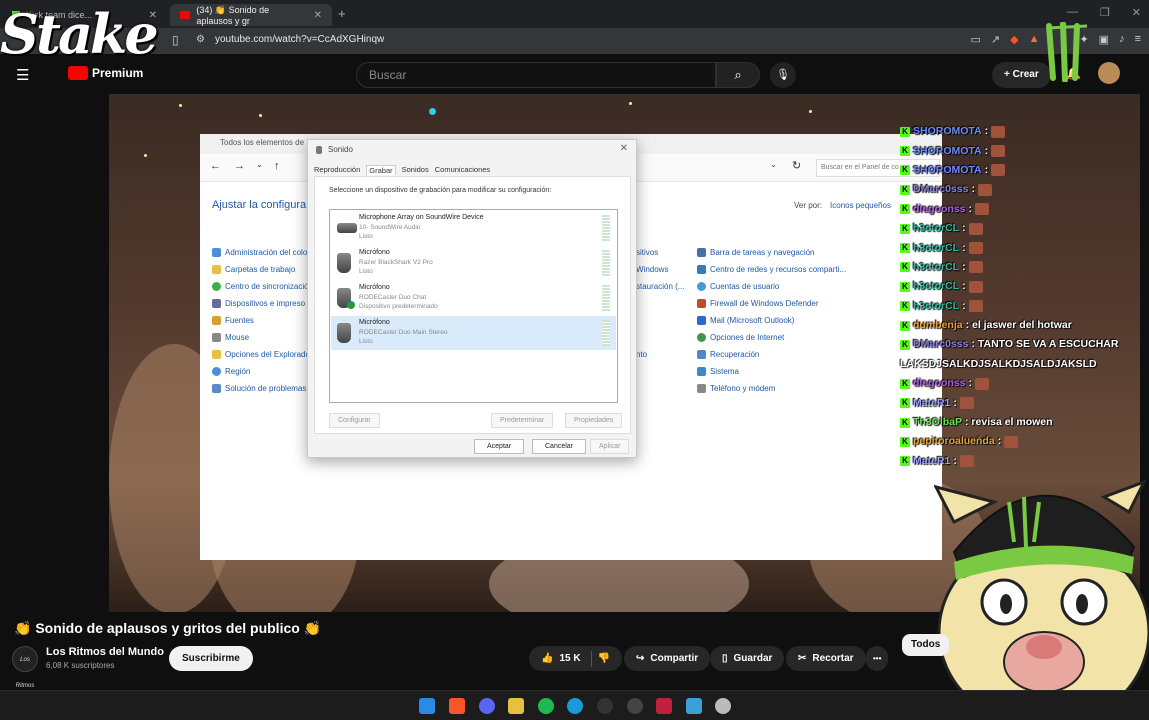  I want to click on chat-text: :, so click(986, 169).